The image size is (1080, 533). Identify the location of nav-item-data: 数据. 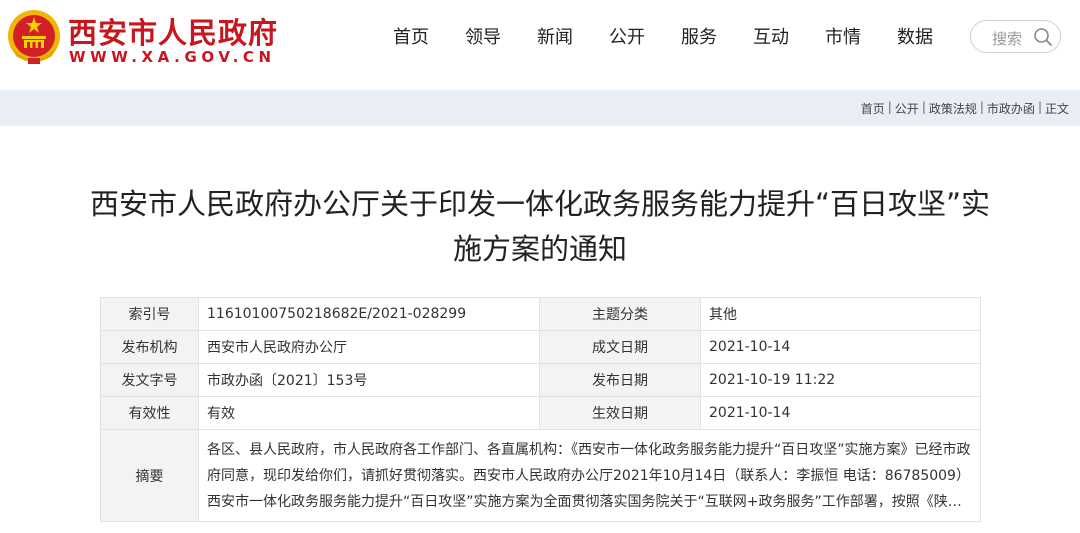
(915, 38).